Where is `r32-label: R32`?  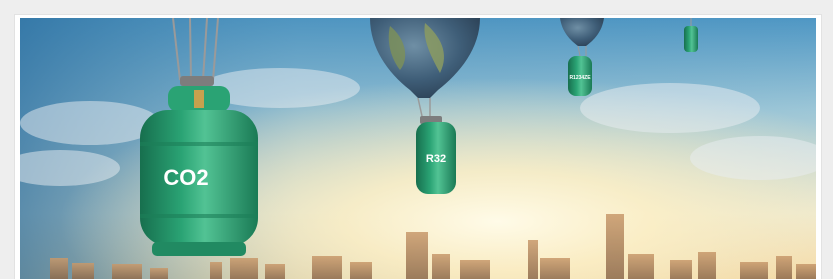
r32-label: R32 is located at coordinates (436, 159).